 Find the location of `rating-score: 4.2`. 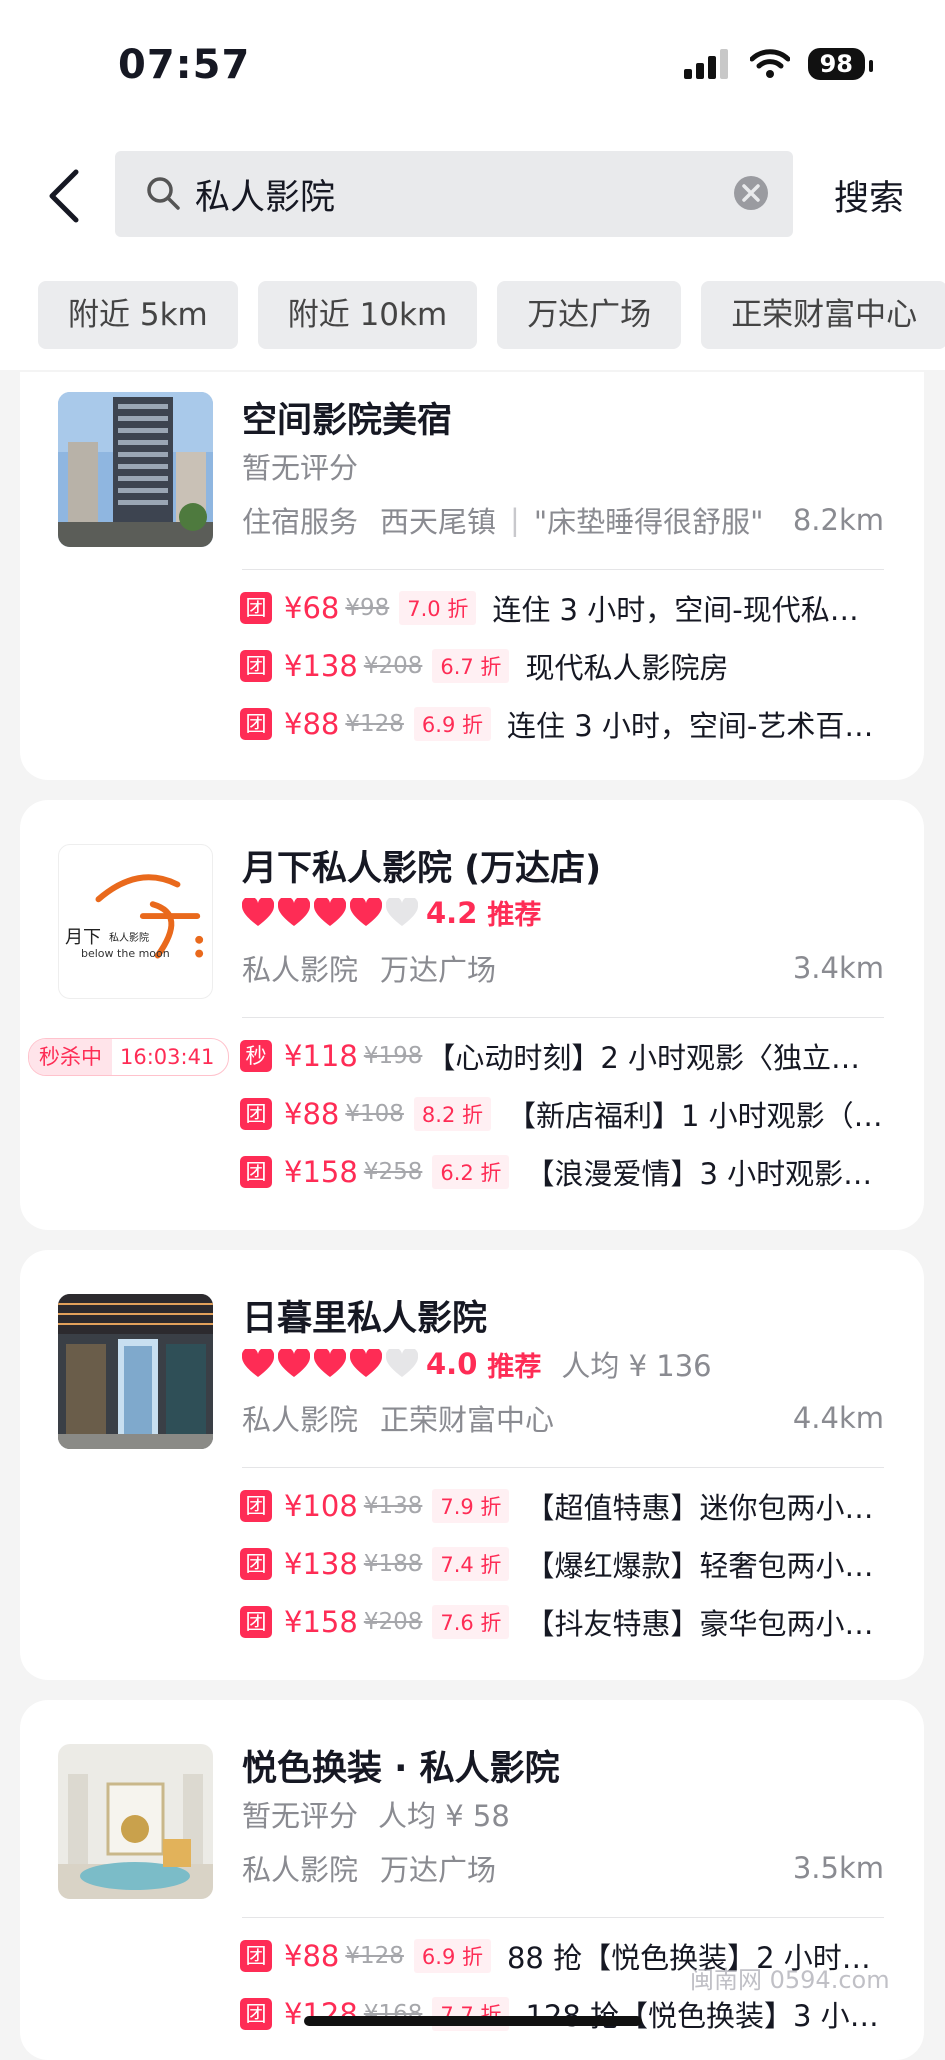

rating-score: 4.2 is located at coordinates (452, 912).